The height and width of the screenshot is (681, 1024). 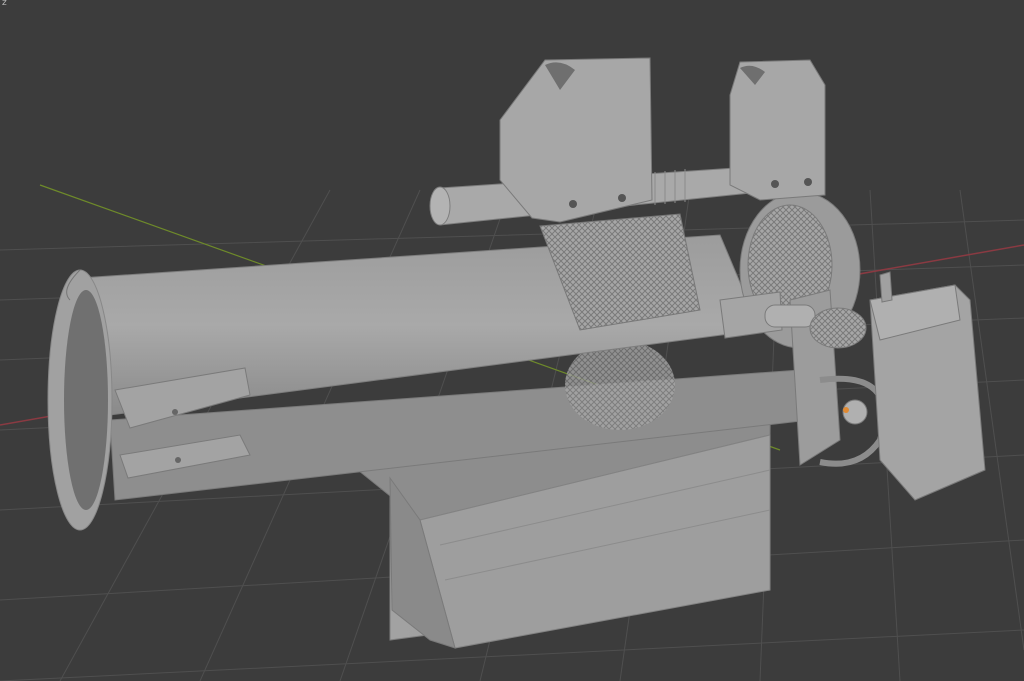 I want to click on front-sight, so click(x=576, y=140).